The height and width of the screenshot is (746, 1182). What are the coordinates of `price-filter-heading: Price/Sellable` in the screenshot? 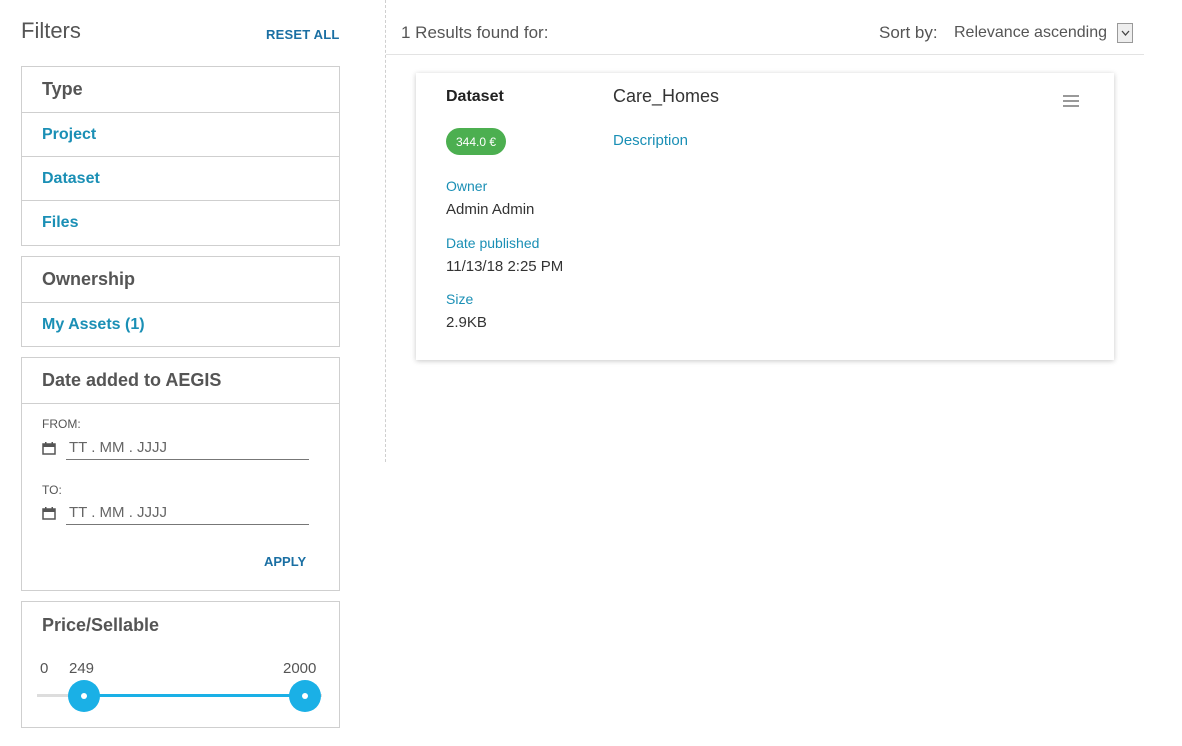 It's located at (101, 624).